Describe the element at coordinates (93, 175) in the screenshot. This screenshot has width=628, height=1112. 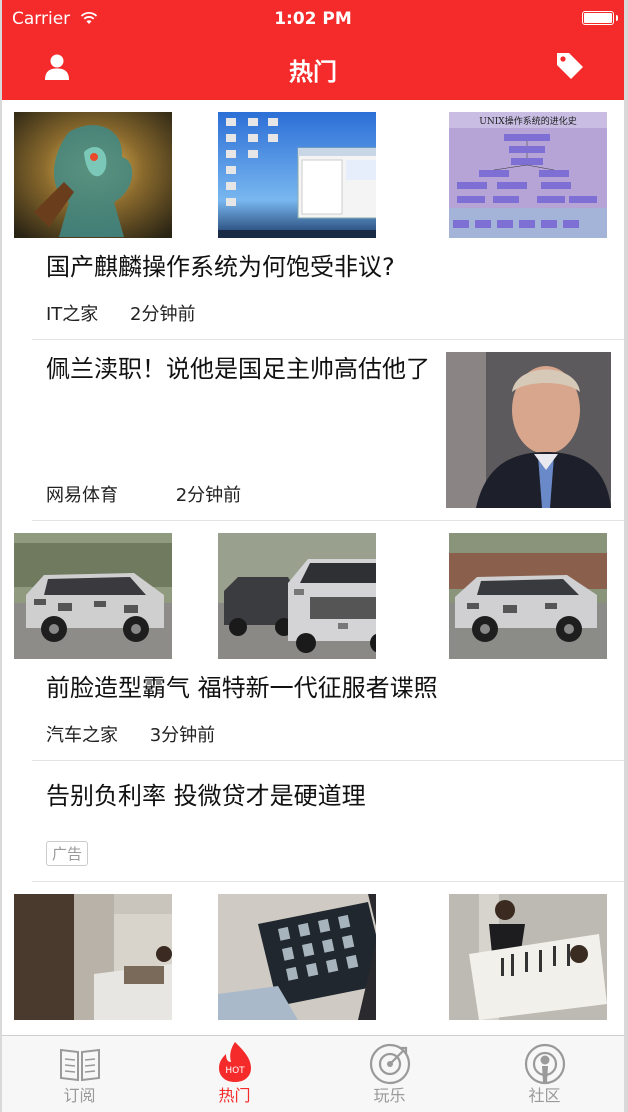
I see `thumbnail-fantasy-dragon` at that location.